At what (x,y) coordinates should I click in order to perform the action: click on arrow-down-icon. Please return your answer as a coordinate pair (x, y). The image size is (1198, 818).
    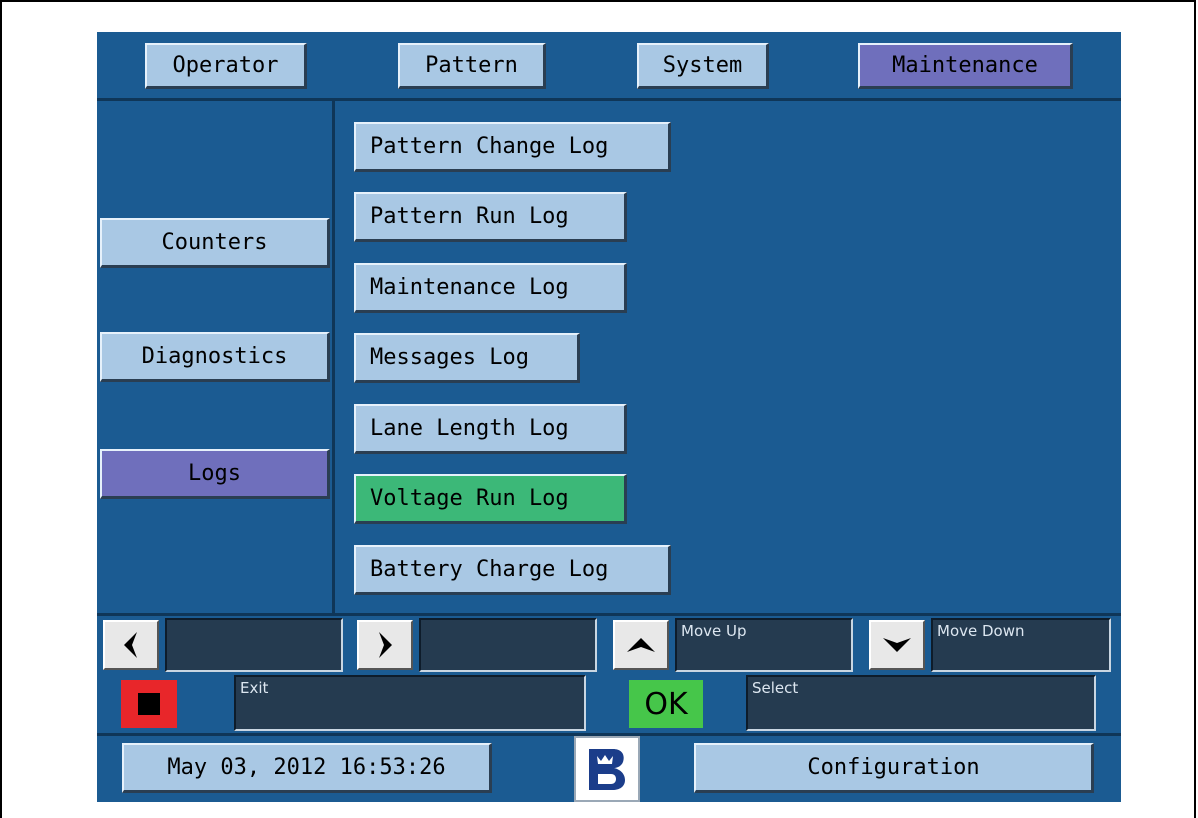
    Looking at the image, I should click on (897, 645).